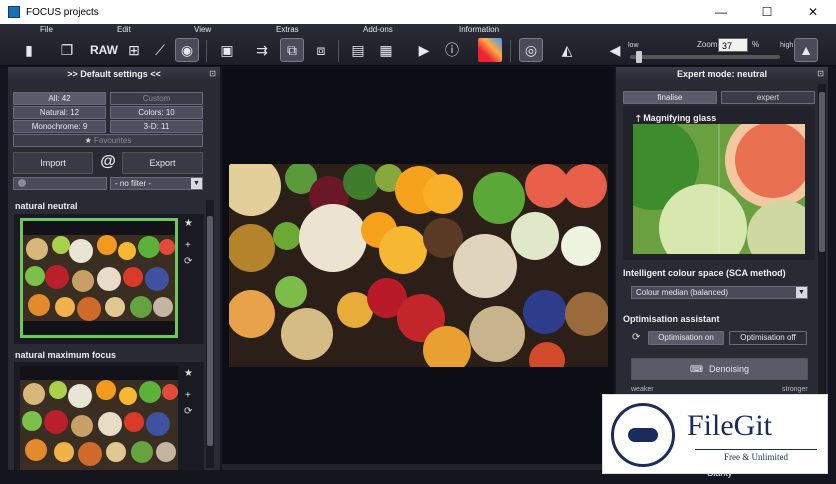  Describe the element at coordinates (490, 50) in the screenshot. I see `histogram-icon` at that location.